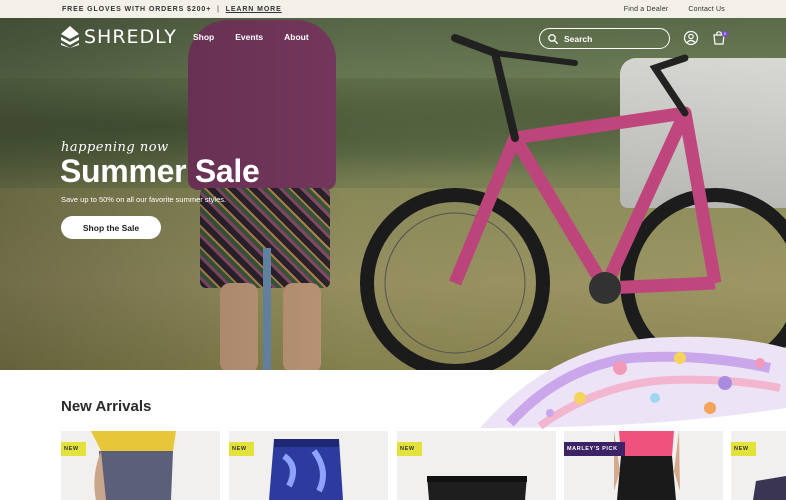 This screenshot has width=786, height=500. I want to click on nav-events: Events, so click(249, 37).